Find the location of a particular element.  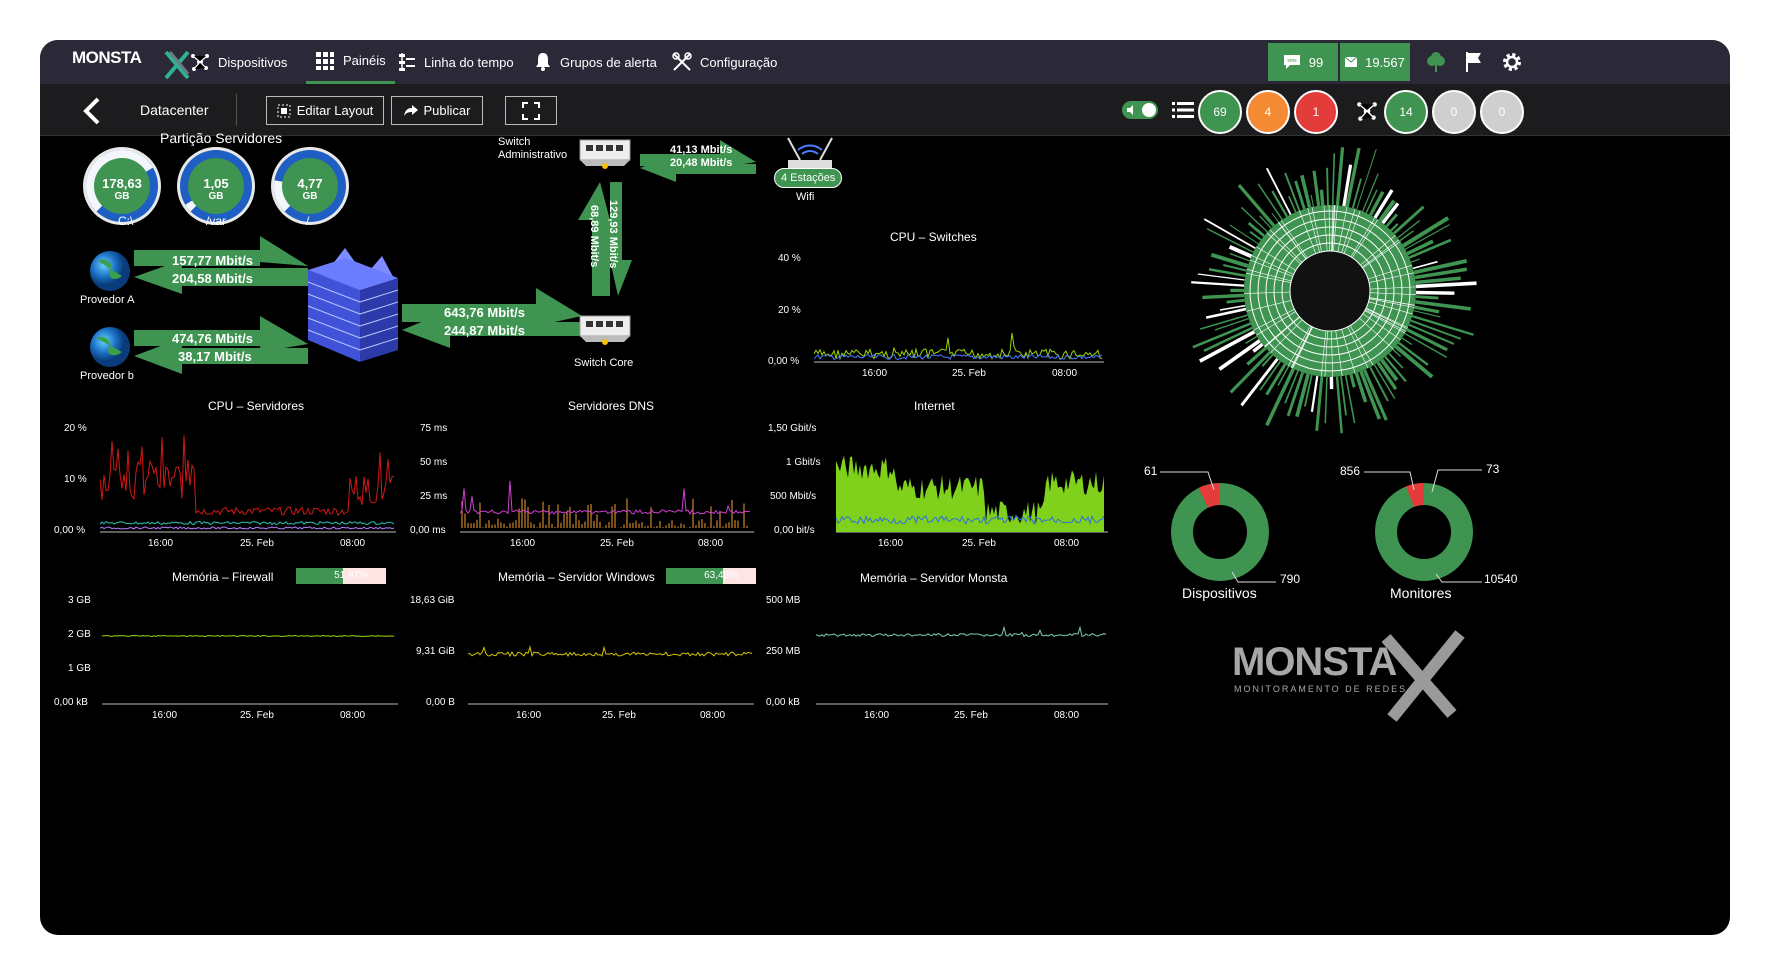

nav-item-settings: Configuração is located at coordinates (724, 62).